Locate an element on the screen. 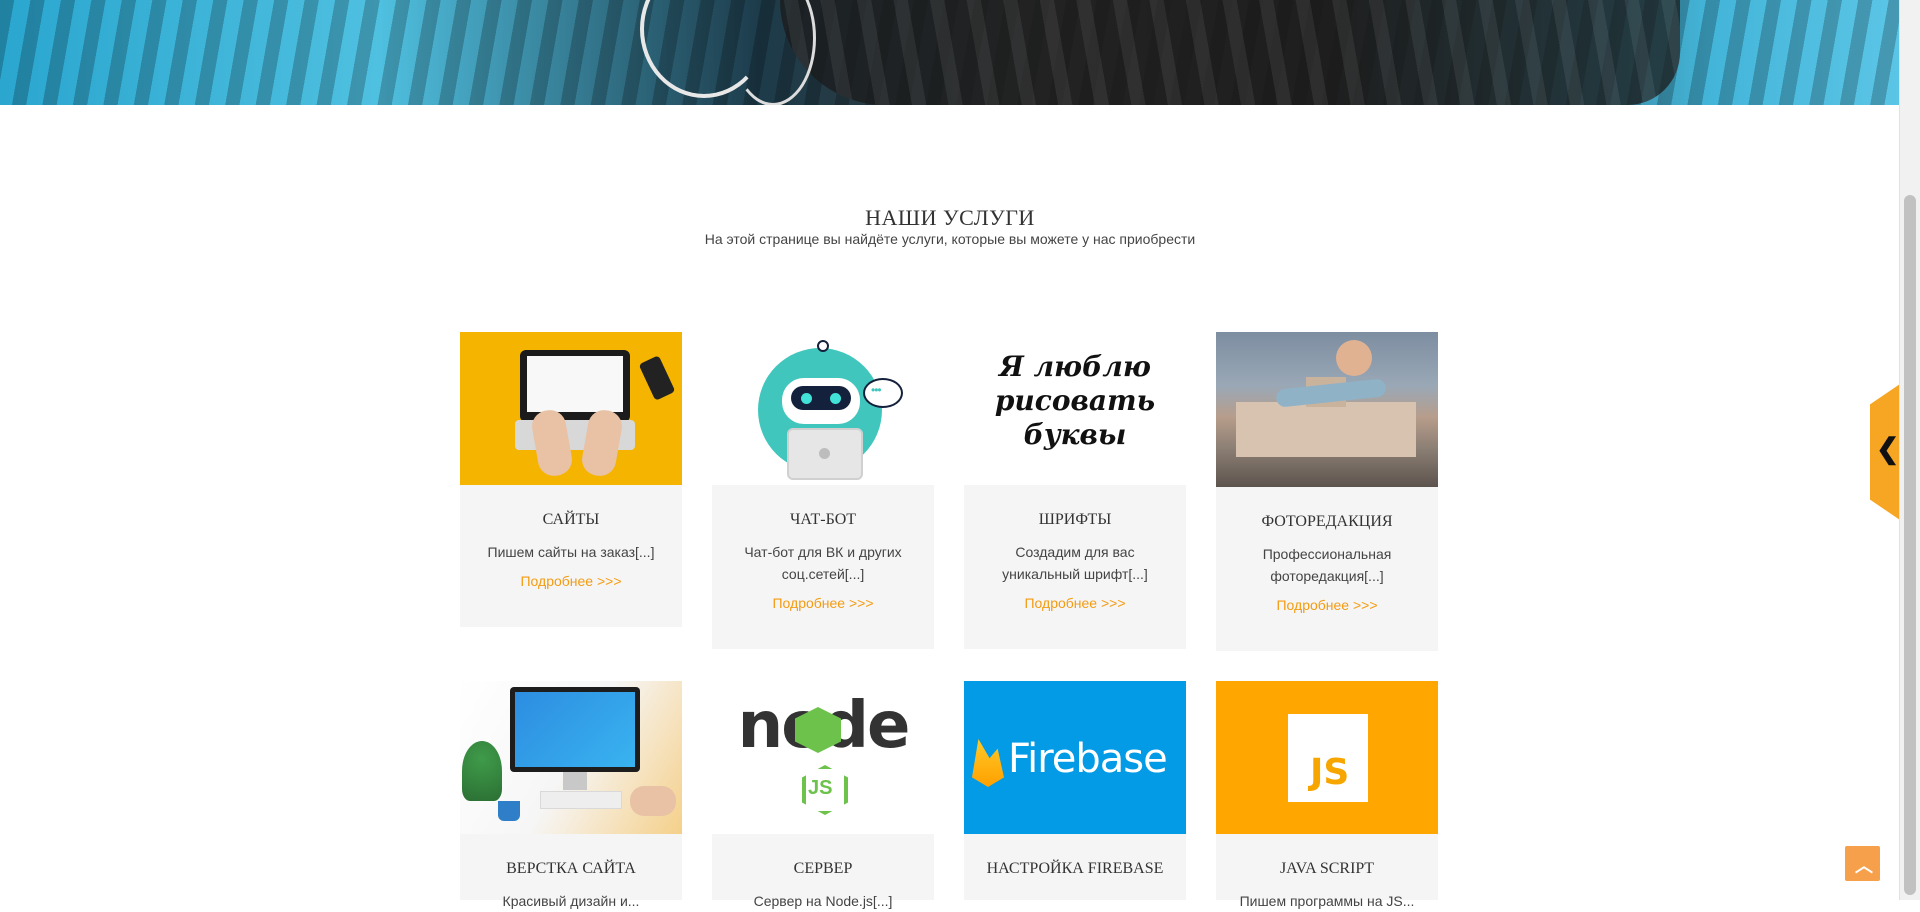 This screenshot has height=912, width=1920. card-title: САЙТЫ is located at coordinates (571, 519).